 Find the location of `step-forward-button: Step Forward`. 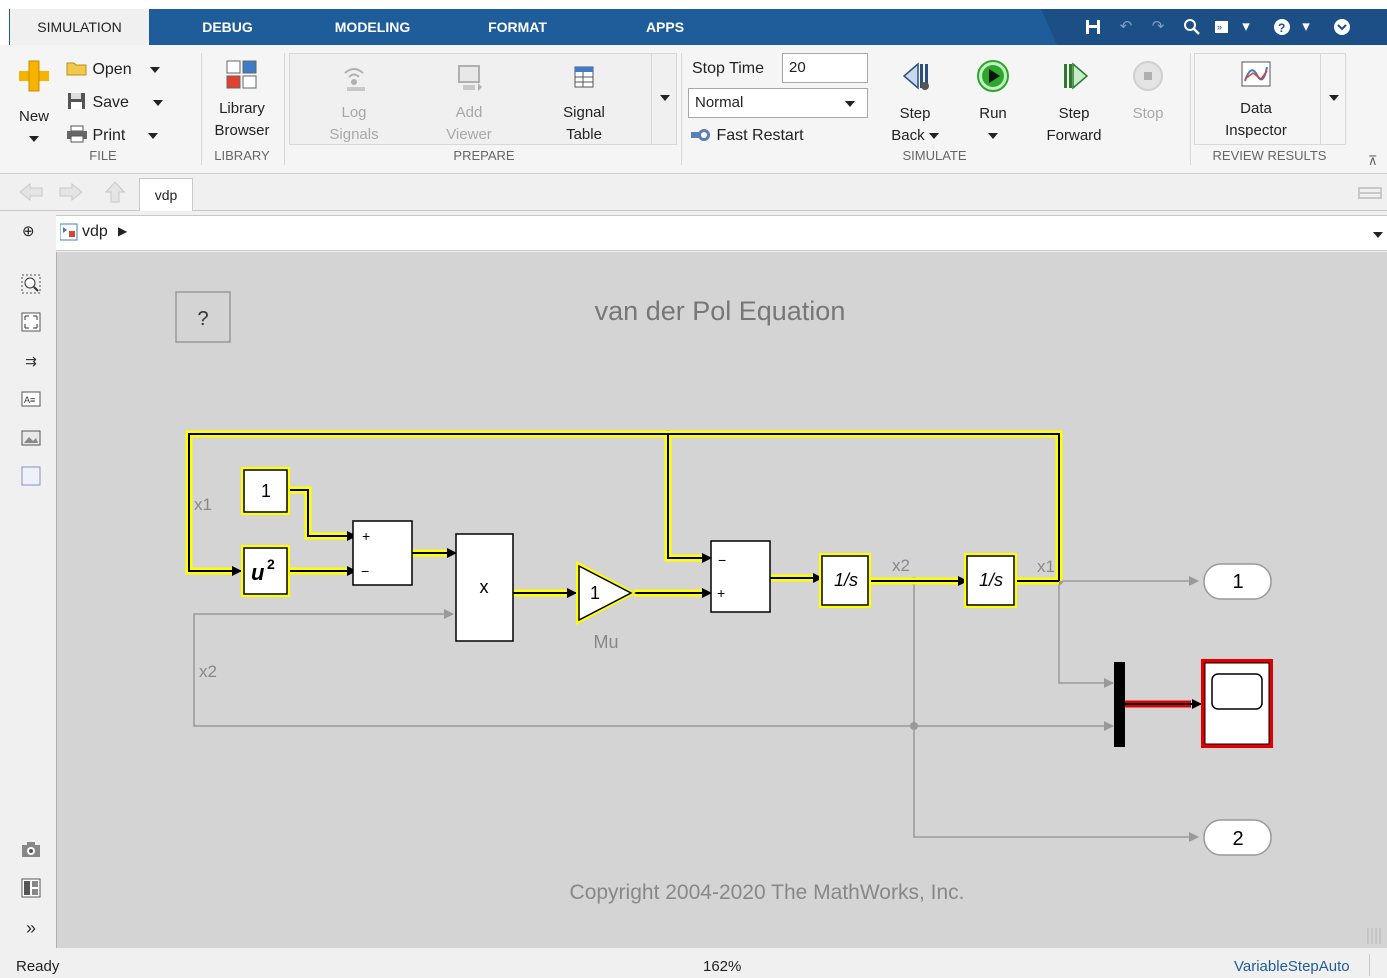

step-forward-button: Step Forward is located at coordinates (1074, 103).